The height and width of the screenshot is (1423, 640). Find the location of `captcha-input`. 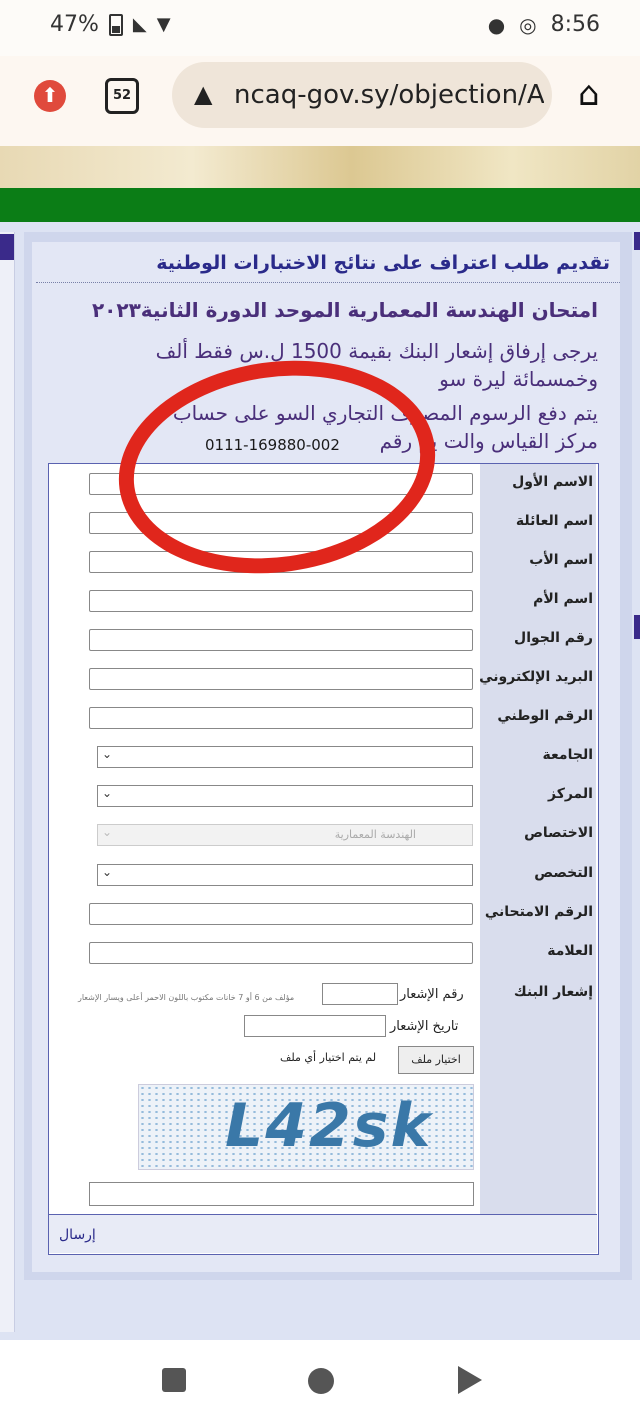

captcha-input is located at coordinates (281, 1194).